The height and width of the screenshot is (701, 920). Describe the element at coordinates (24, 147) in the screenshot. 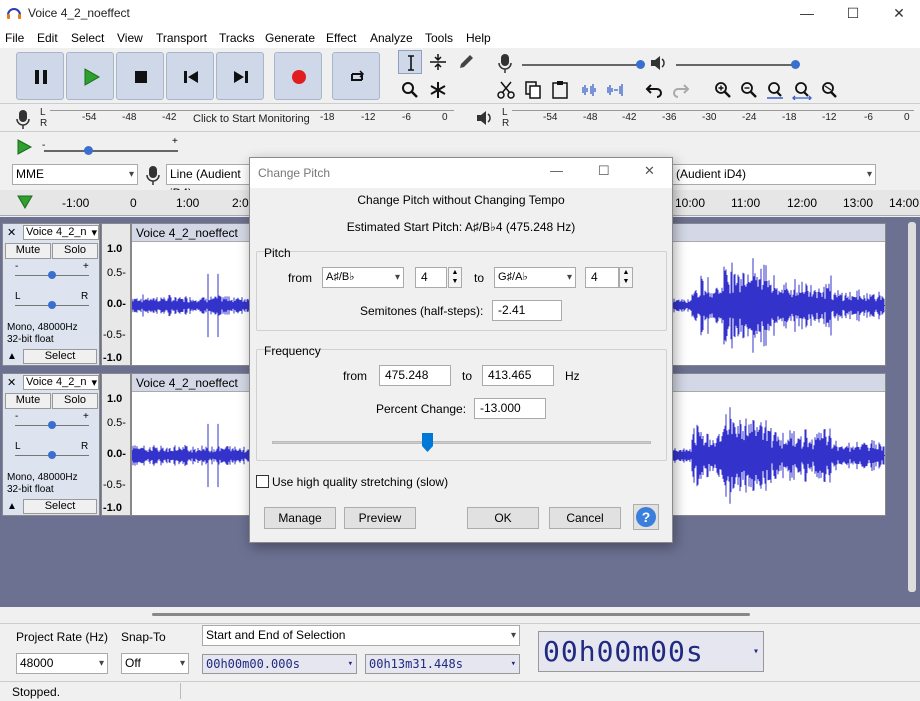

I see `play-at-speed-icon` at that location.